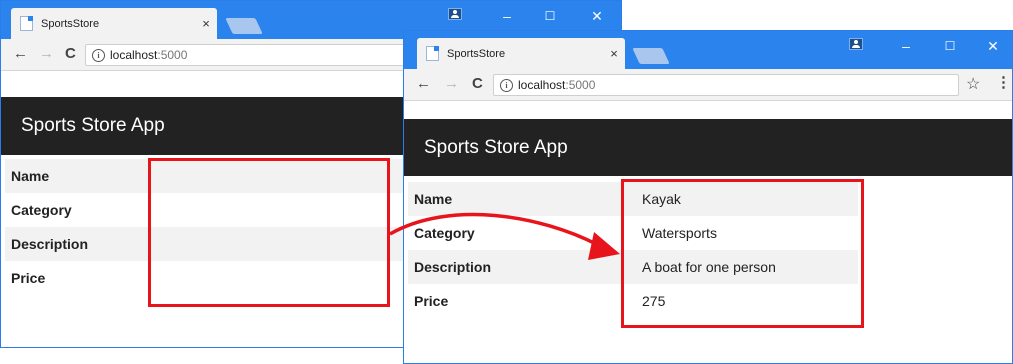 The image size is (1013, 364). Describe the element at coordinates (604, 246) in the screenshot. I see `arrow-head` at that location.